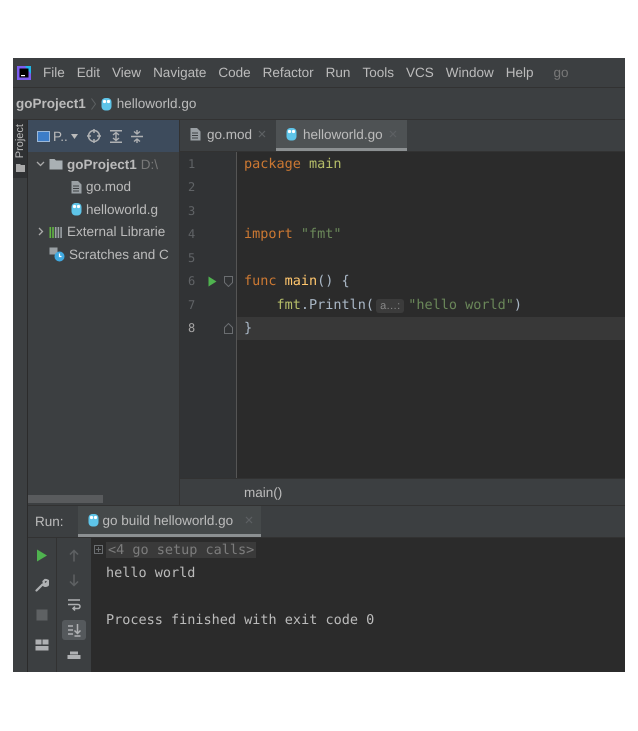  Describe the element at coordinates (248, 328) in the screenshot. I see `code-line: }` at that location.